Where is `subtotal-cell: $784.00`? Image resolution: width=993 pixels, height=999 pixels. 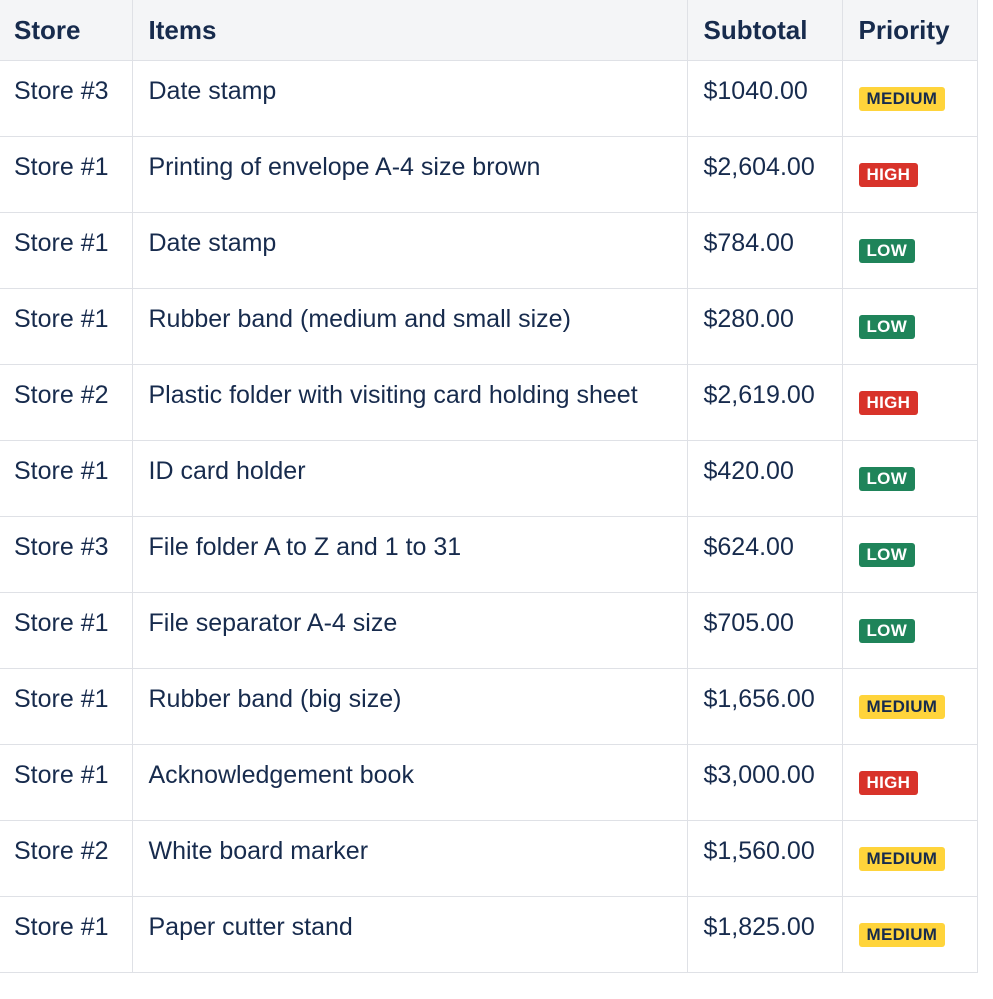
subtotal-cell: $784.00 is located at coordinates (764, 250).